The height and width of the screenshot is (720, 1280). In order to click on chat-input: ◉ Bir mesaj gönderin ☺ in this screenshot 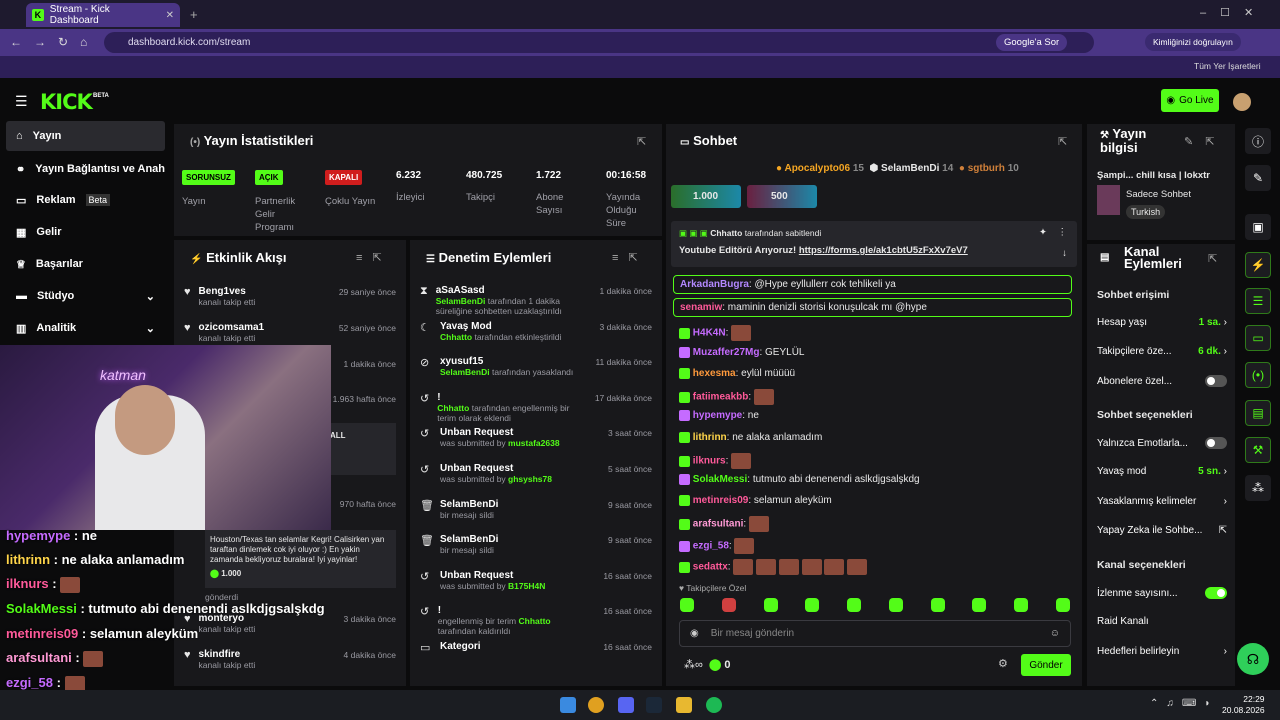, I will do `click(875, 633)`.